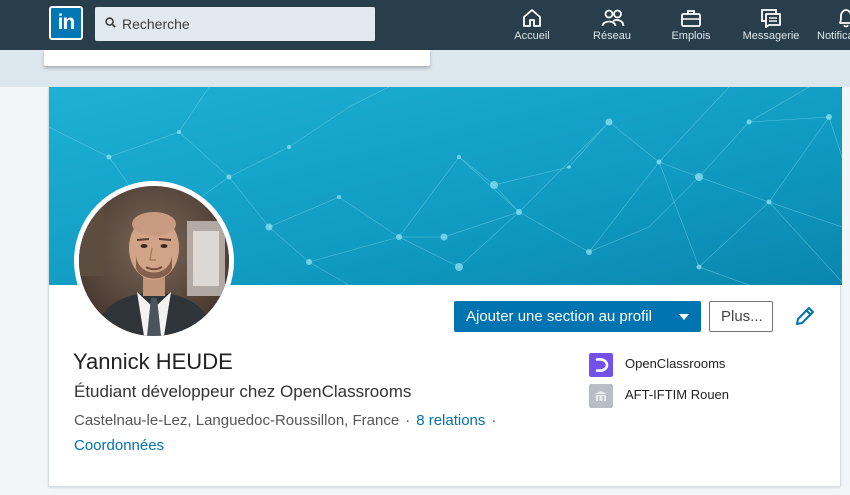 This screenshot has height=495, width=850. I want to click on linkedin-logo: in, so click(66, 23).